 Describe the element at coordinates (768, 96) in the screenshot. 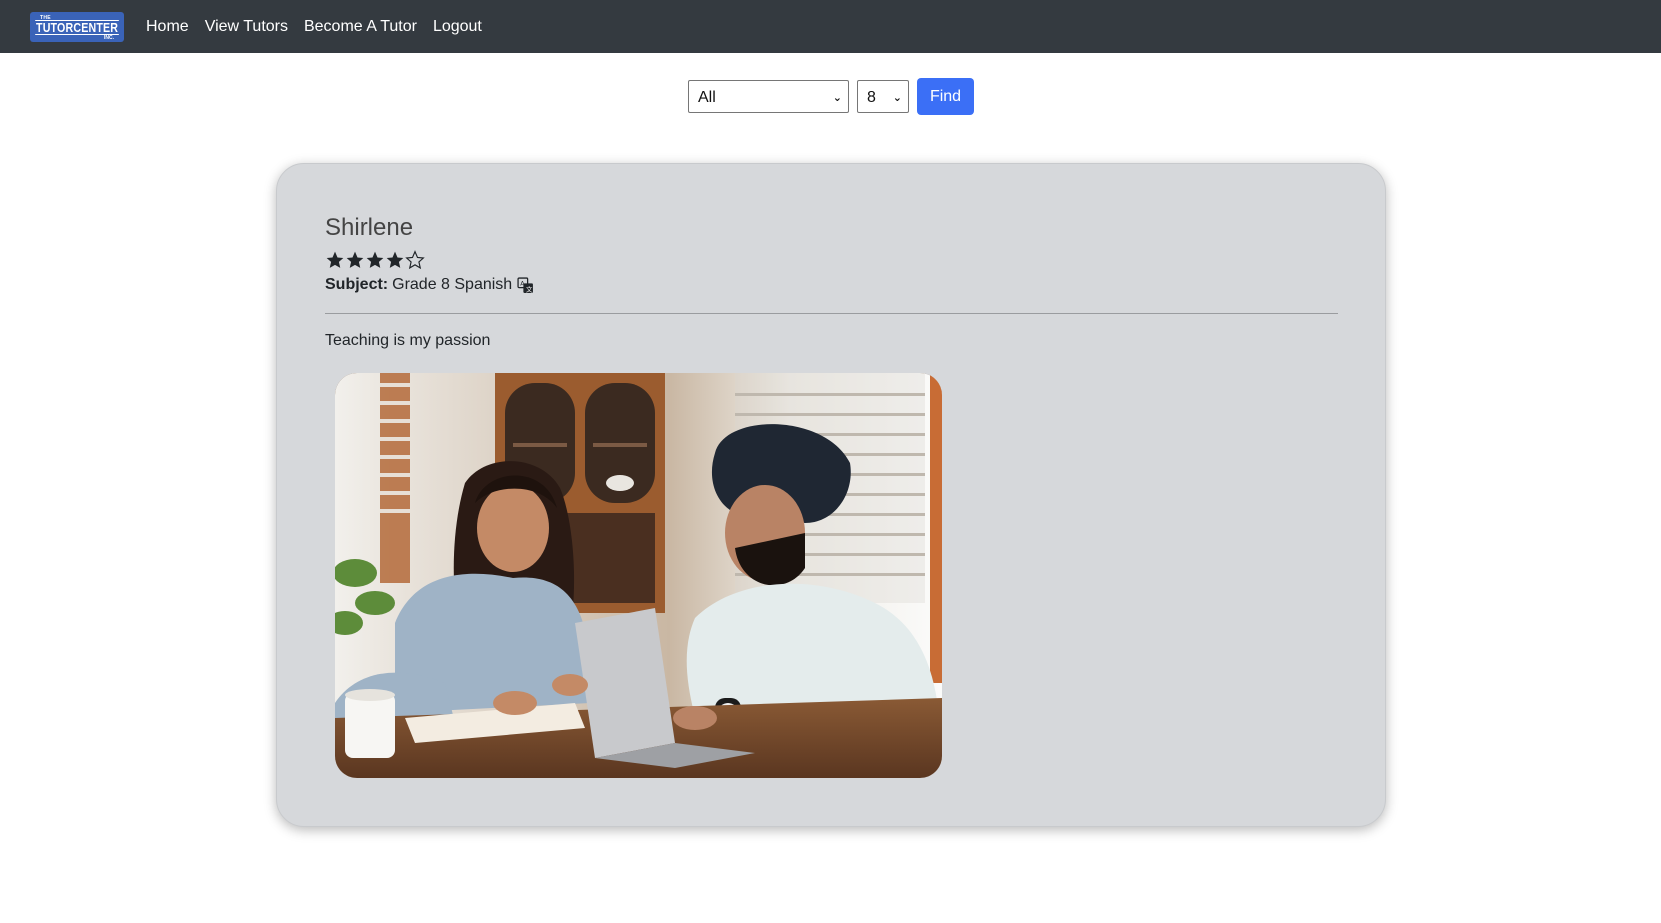

I see `subject-select: All ⌄` at that location.